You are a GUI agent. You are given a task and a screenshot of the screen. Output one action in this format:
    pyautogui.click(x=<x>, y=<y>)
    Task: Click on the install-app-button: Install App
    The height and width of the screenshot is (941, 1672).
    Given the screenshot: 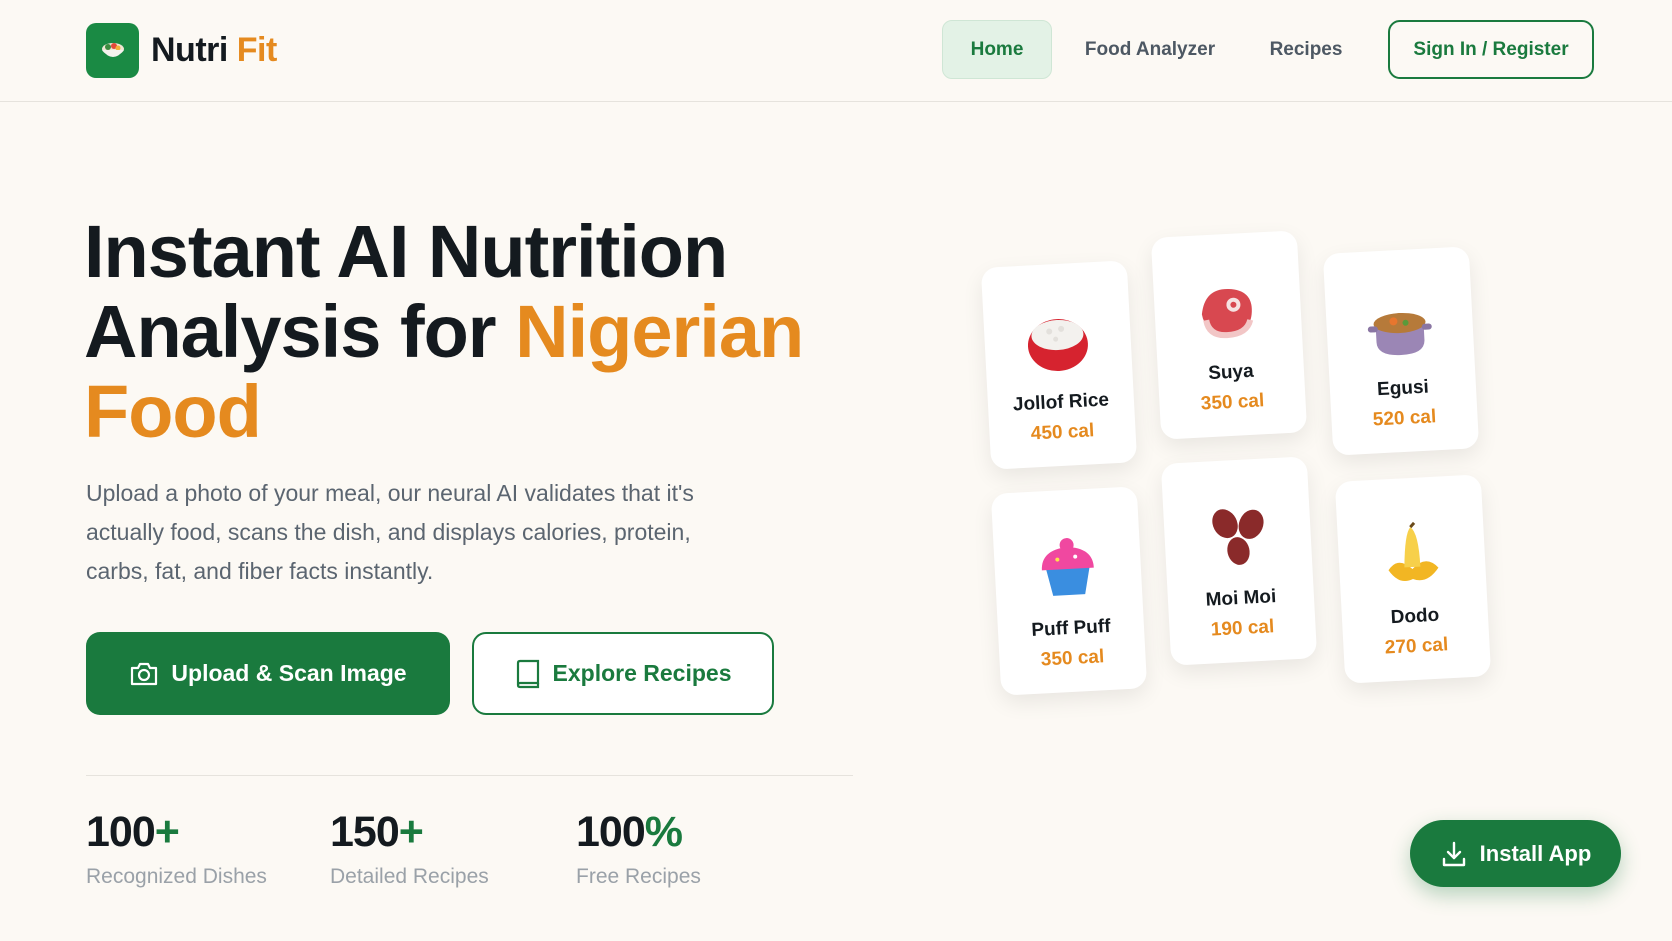 What is the action you would take?
    pyautogui.click(x=1515, y=853)
    